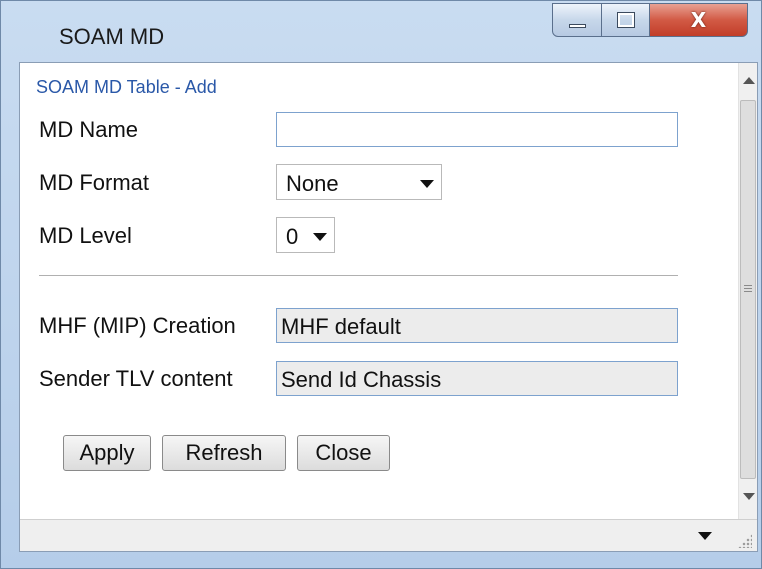  I want to click on sender-tlv-label: Sender TLV content, so click(136, 378).